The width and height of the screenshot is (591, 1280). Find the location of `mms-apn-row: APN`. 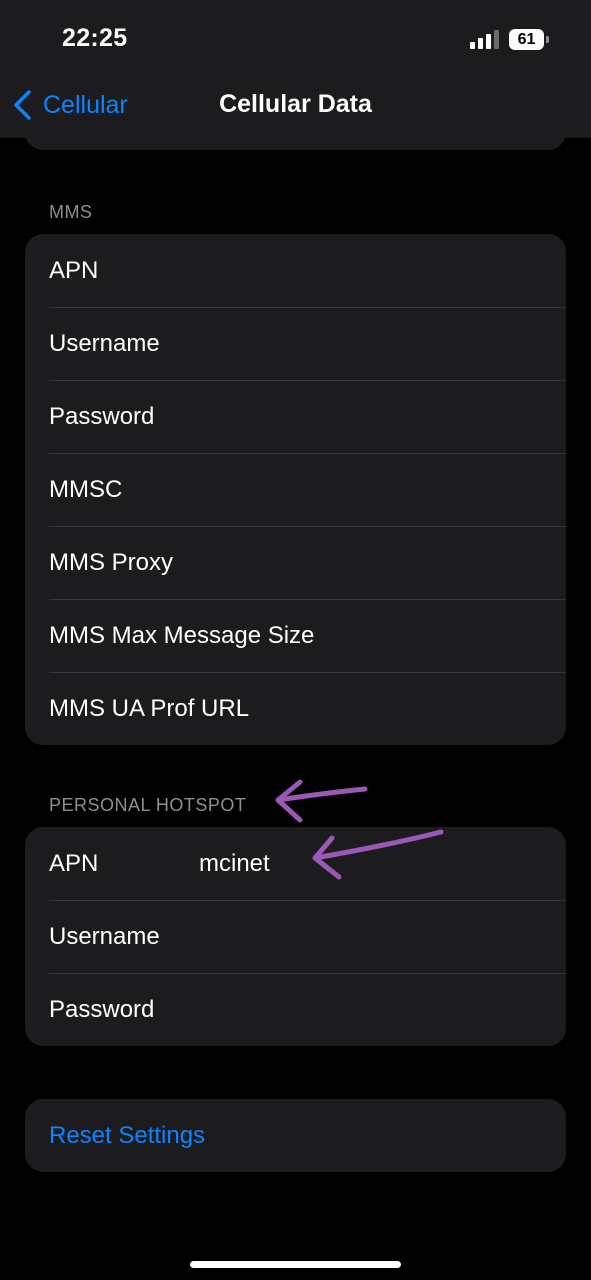

mms-apn-row: APN is located at coordinates (295, 270).